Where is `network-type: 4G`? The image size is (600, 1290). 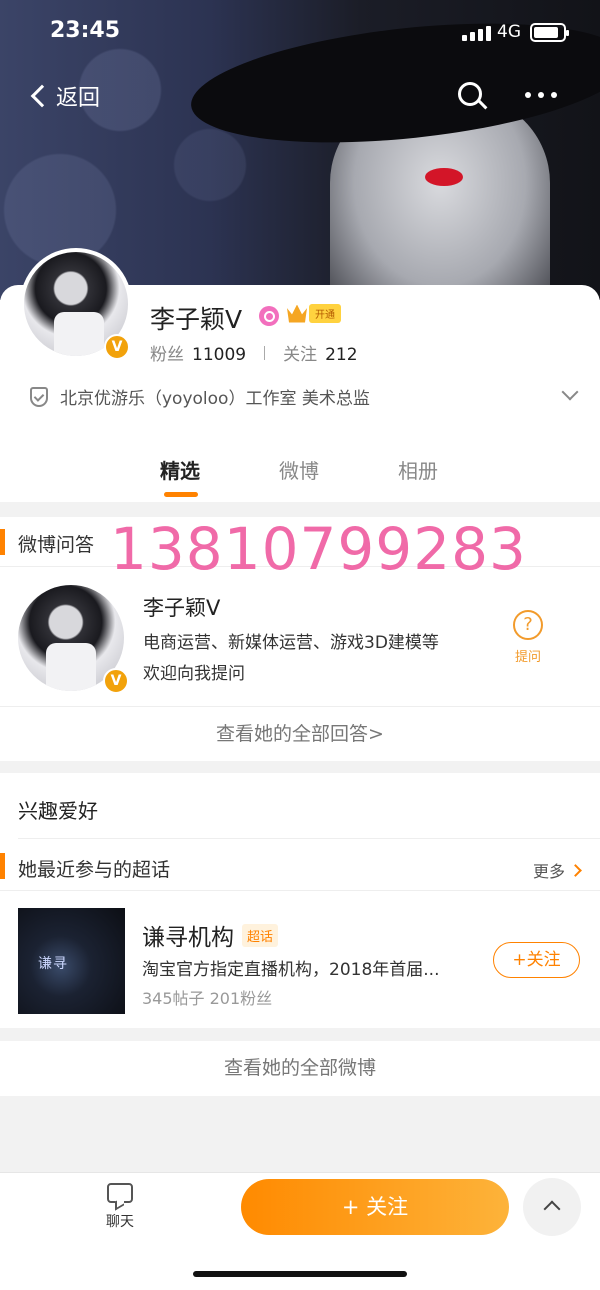
network-type: 4G is located at coordinates (509, 32).